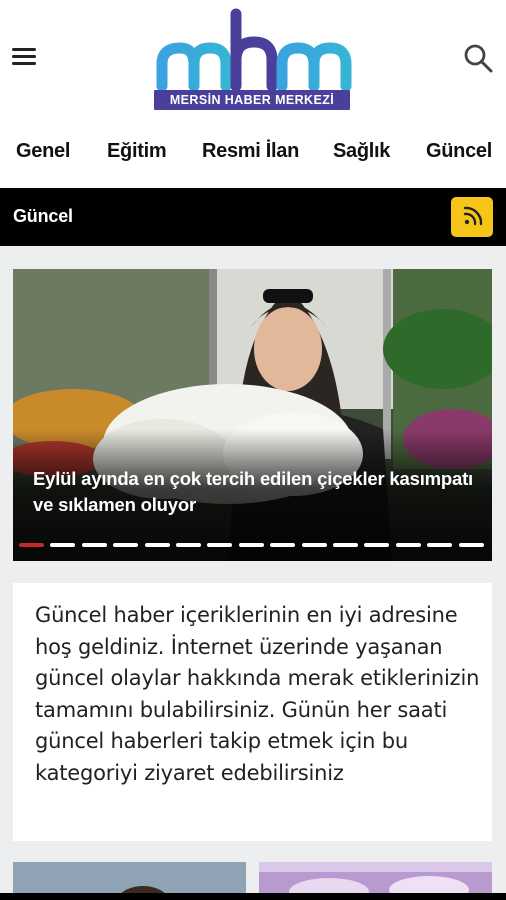 Image resolution: width=506 pixels, height=900 pixels. I want to click on nav-item-saglik: Sağlık, so click(361, 151).